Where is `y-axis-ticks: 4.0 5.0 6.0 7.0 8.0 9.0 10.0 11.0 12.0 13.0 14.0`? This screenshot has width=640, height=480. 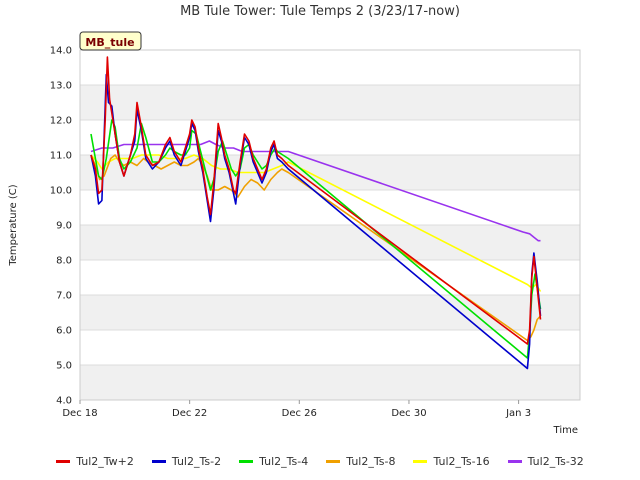
y-axis-ticks: 4.0 5.0 6.0 7.0 8.0 9.0 10.0 11.0 12.0 13.0 14.0 is located at coordinates (61, 226).